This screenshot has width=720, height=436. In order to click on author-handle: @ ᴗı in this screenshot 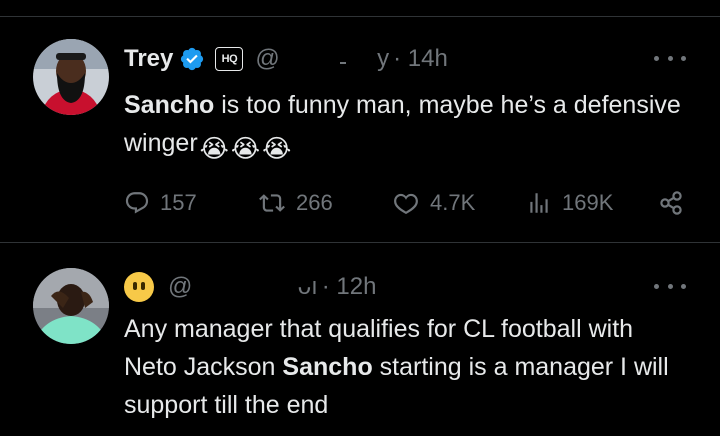, I will do `click(243, 287)`.